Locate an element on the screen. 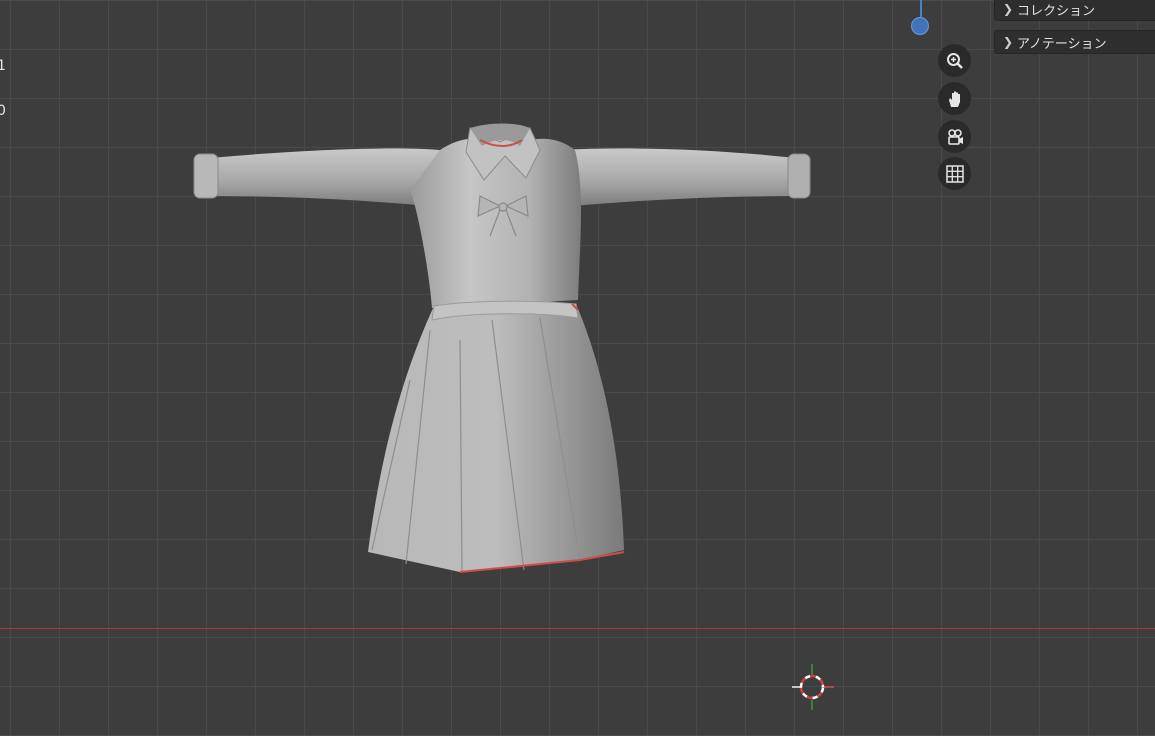 The width and height of the screenshot is (1155, 736). zoom-button is located at coordinates (954, 60).